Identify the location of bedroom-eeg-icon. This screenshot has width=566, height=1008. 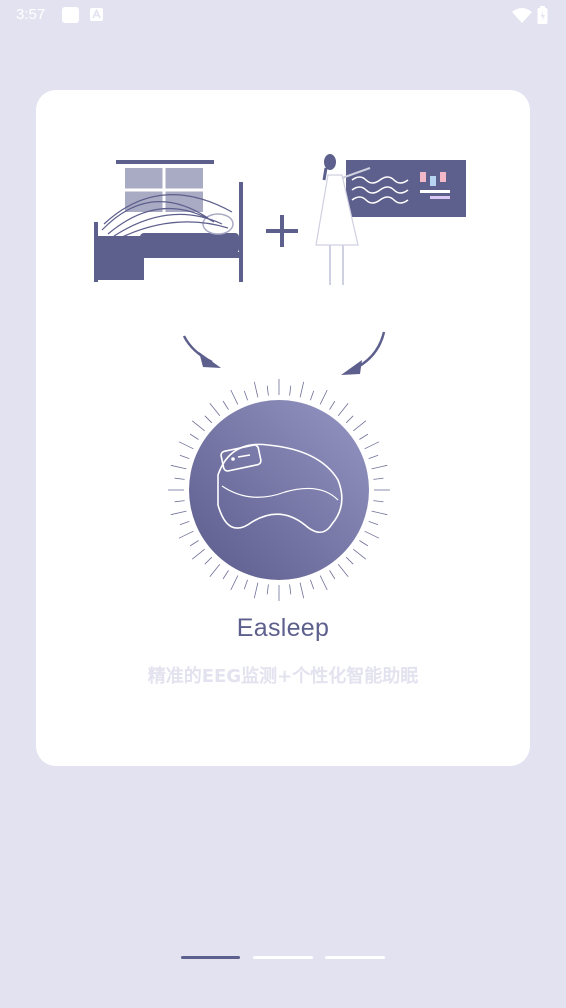
(168, 221).